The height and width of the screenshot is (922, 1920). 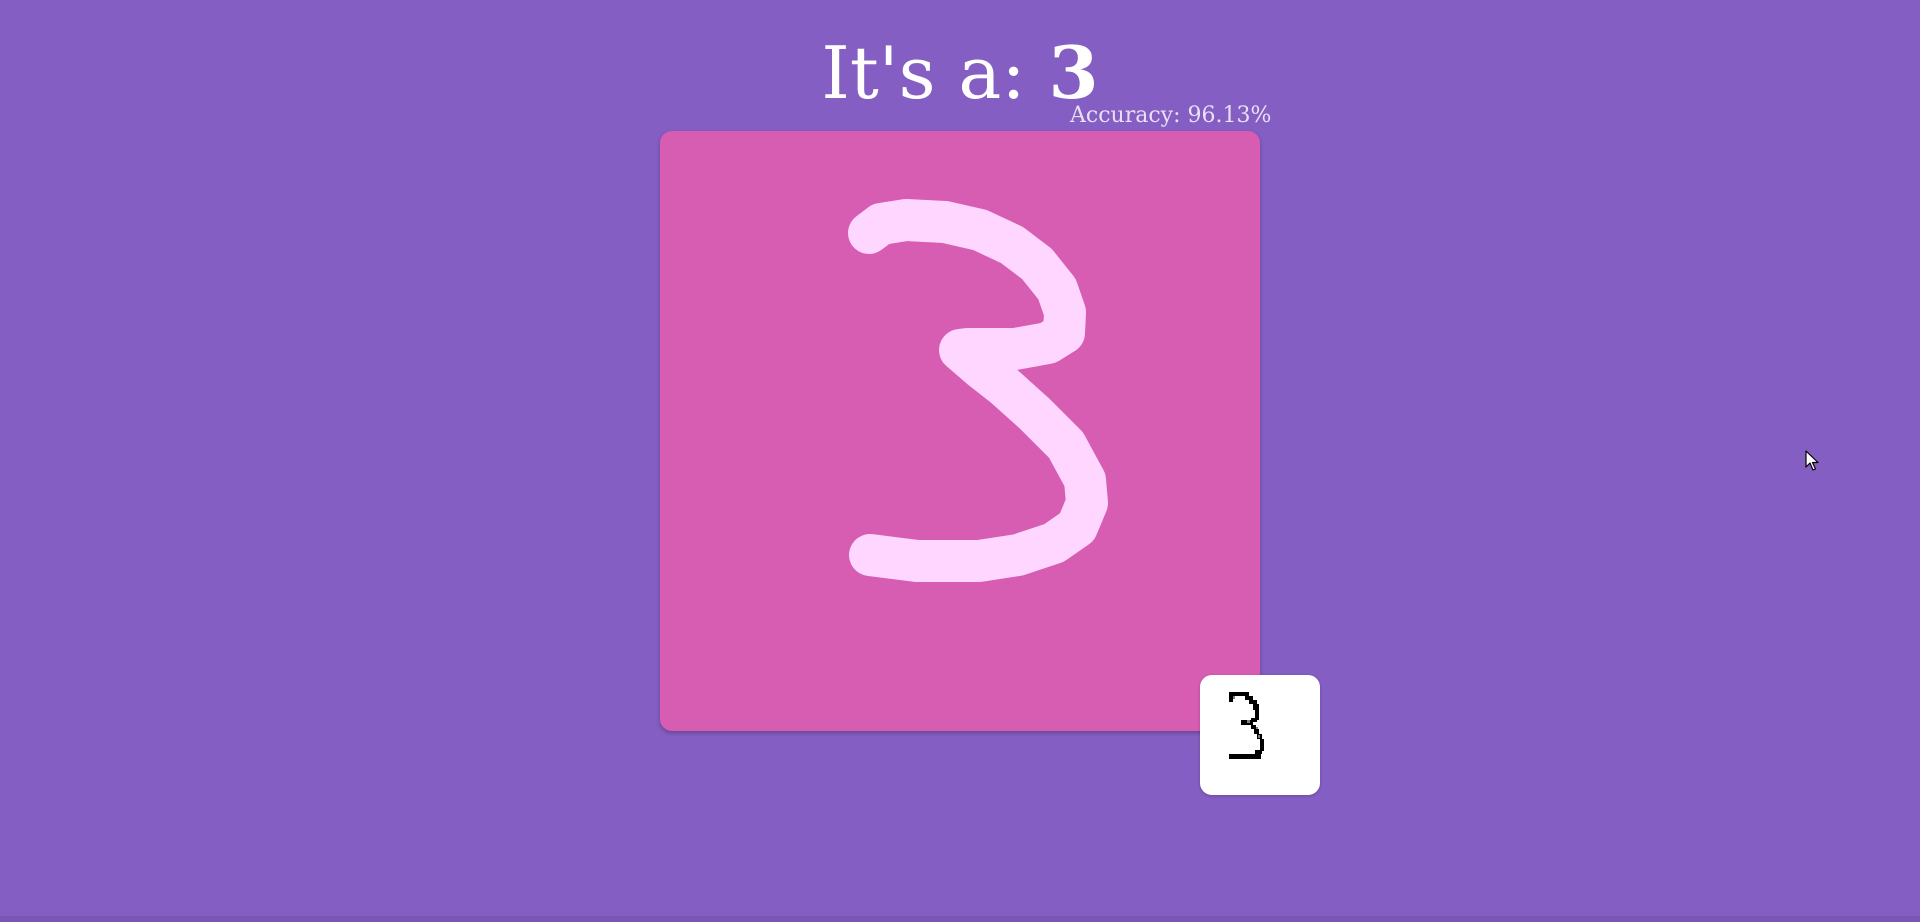 What do you see at coordinates (935, 73) in the screenshot?
I see `prediction-prefix: It's a:` at bounding box center [935, 73].